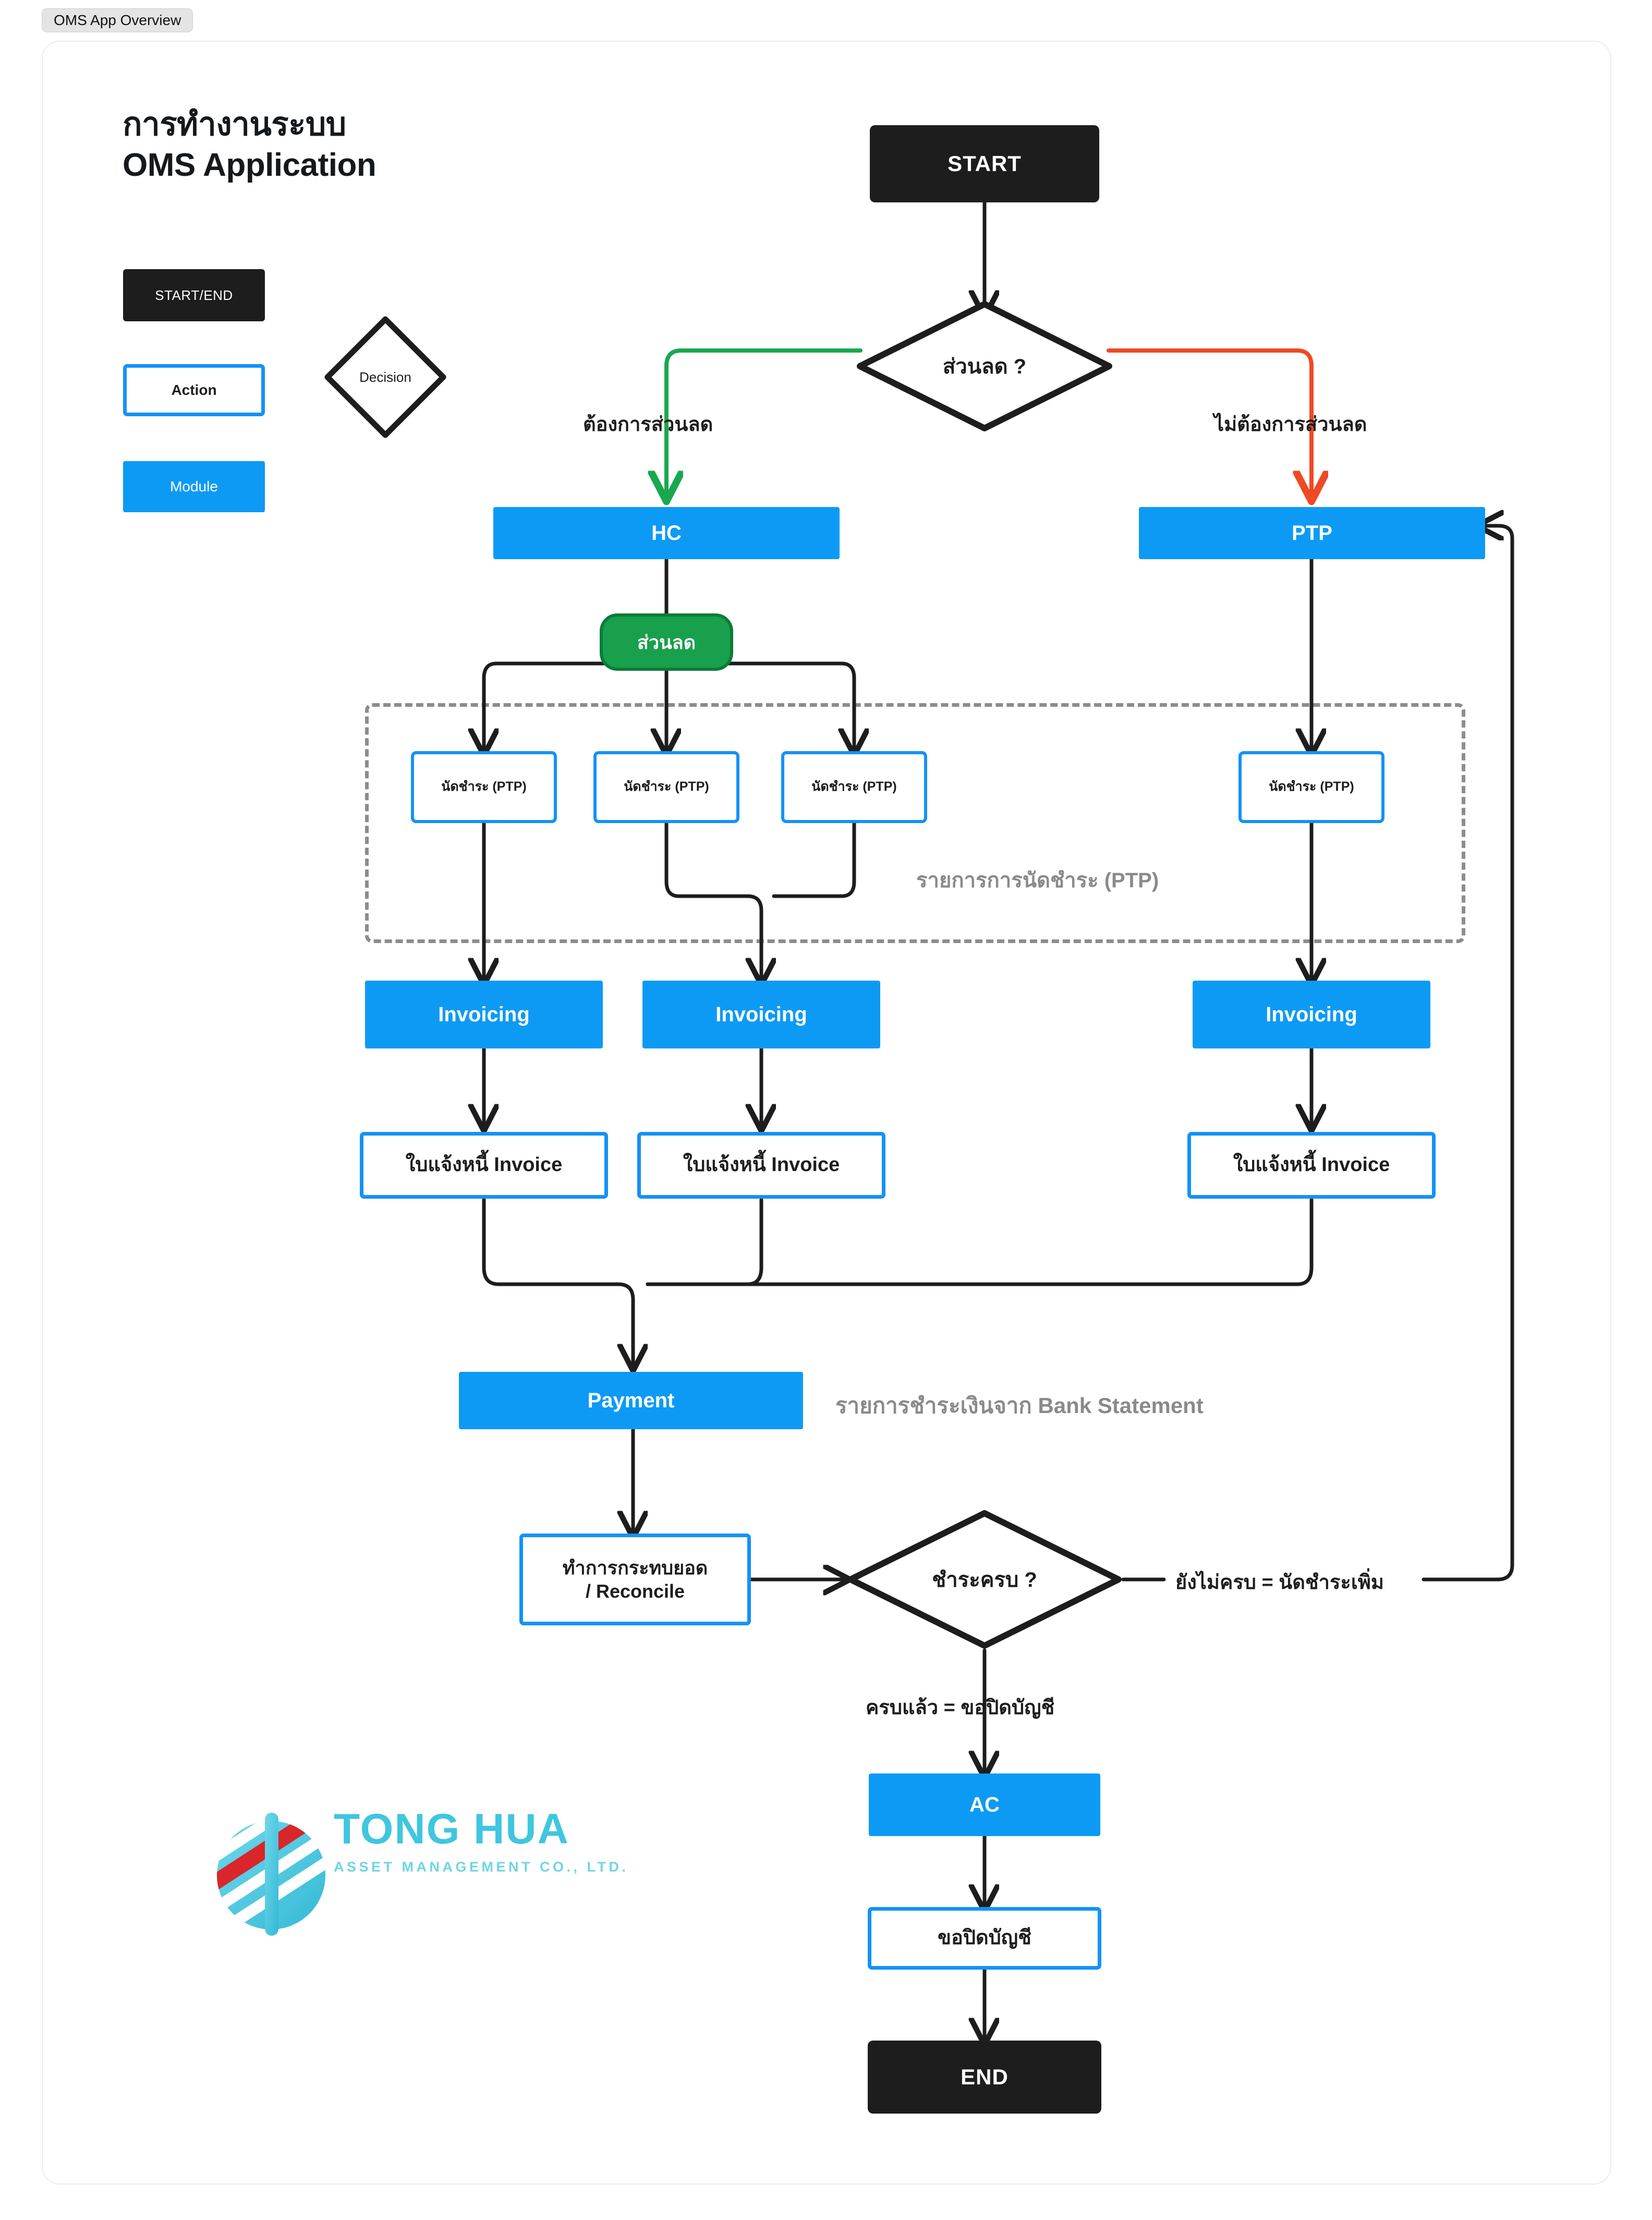 Image resolution: width=1652 pixels, height=2220 pixels. I want to click on company-logo-text: TONG HUA ASSET MANAGEMENT CO., LTD., so click(482, 1841).